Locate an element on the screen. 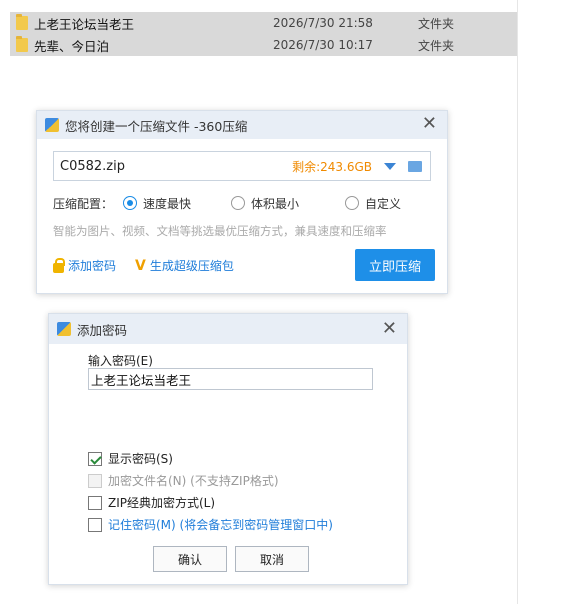 This screenshot has height=604, width=578. free-space: 剩余:243.6GB is located at coordinates (332, 166).